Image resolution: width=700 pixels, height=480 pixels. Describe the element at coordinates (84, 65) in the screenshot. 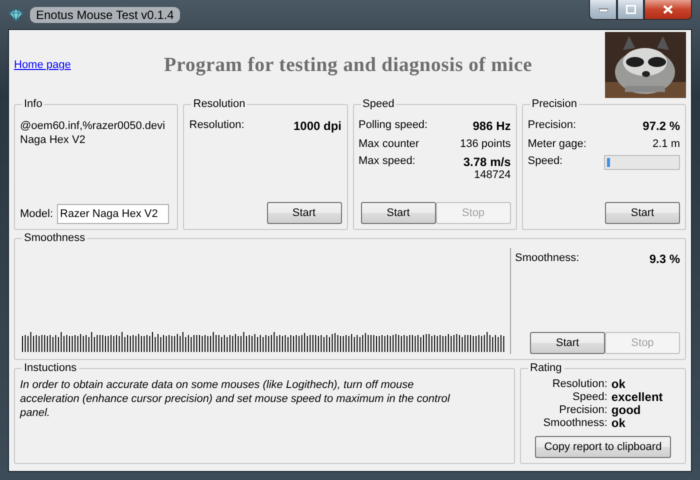

I see `home-page-link: Home page` at that location.